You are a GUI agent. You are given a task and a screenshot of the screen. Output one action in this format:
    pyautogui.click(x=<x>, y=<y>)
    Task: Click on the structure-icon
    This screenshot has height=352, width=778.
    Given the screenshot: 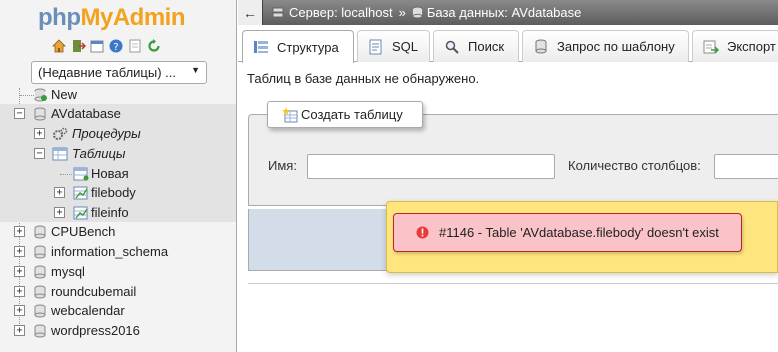 What is the action you would take?
    pyautogui.click(x=261, y=47)
    